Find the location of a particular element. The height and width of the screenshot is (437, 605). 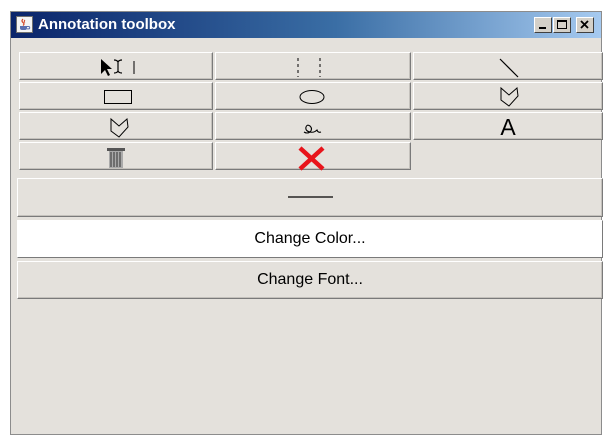

java-coffee-cup-icon is located at coordinates (24, 24).